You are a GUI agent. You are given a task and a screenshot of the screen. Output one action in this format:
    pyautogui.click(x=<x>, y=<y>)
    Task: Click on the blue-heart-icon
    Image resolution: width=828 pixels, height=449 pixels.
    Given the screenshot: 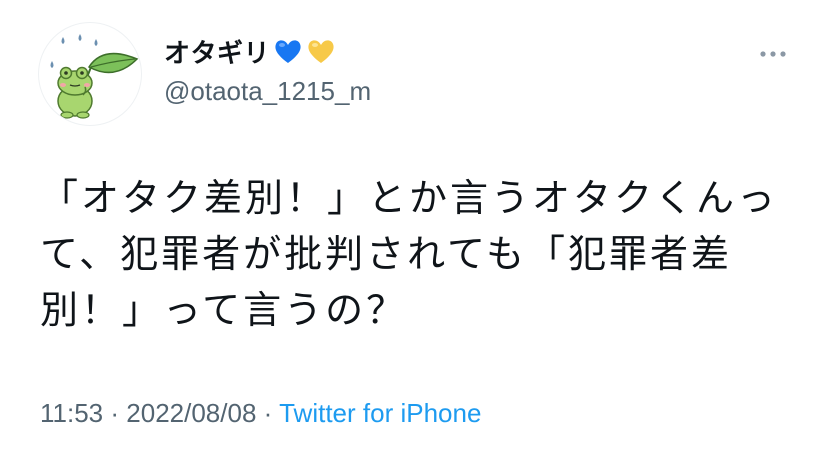 What is the action you would take?
    pyautogui.click(x=288, y=51)
    